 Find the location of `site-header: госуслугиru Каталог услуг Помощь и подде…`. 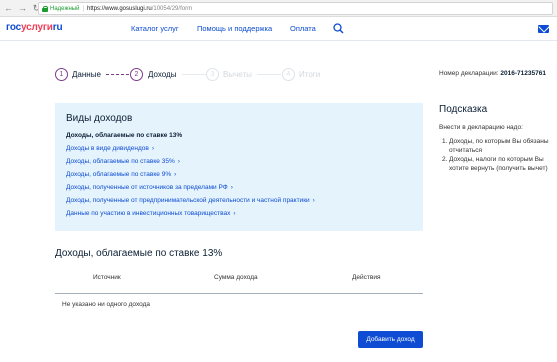

site-header: госуслугиru Каталог услуг Помощь и подде… is located at coordinates (278, 29).